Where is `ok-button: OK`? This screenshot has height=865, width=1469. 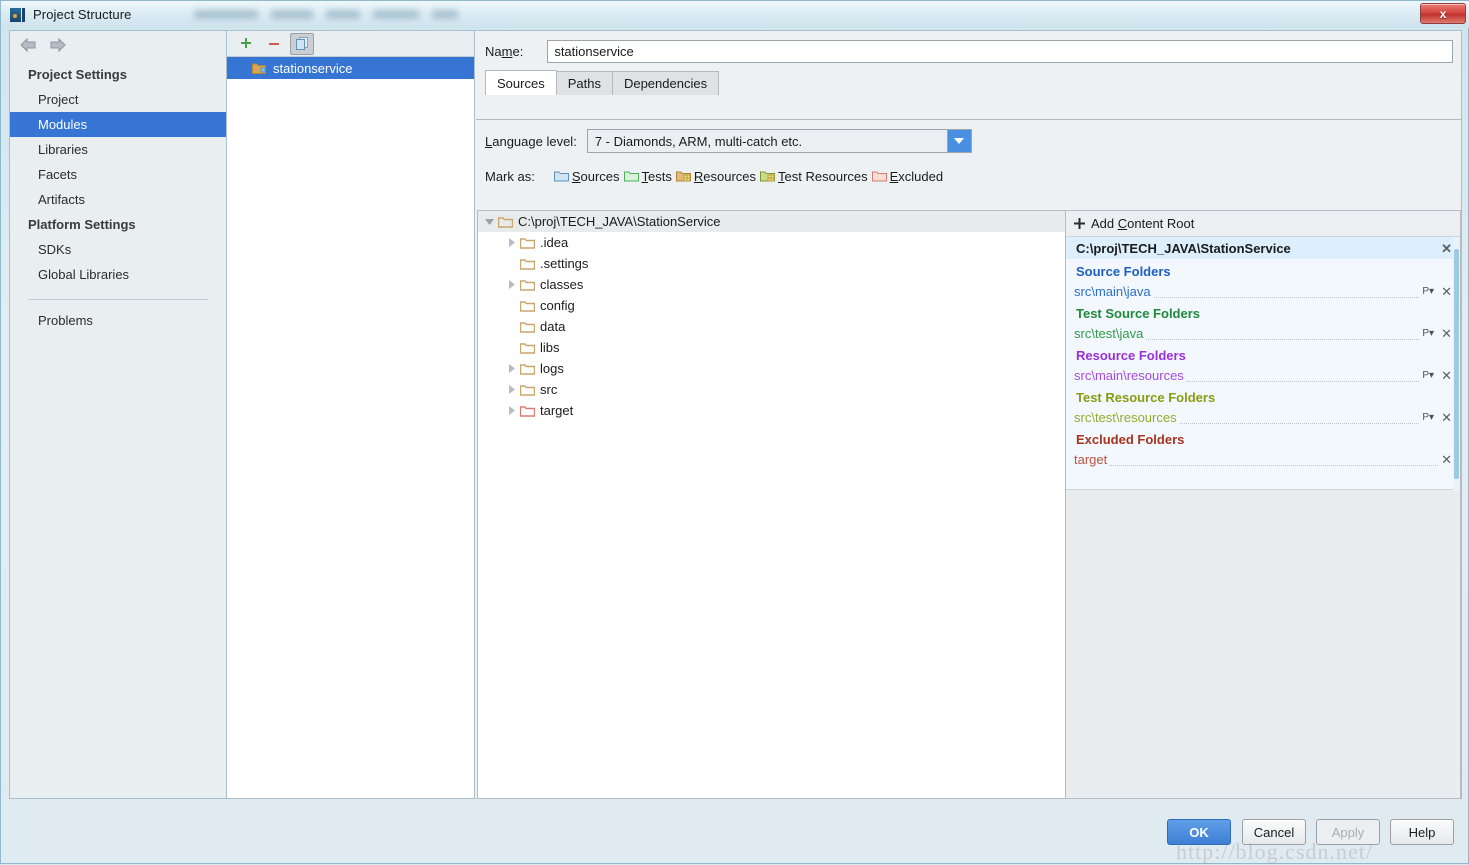 ok-button: OK is located at coordinates (1199, 832).